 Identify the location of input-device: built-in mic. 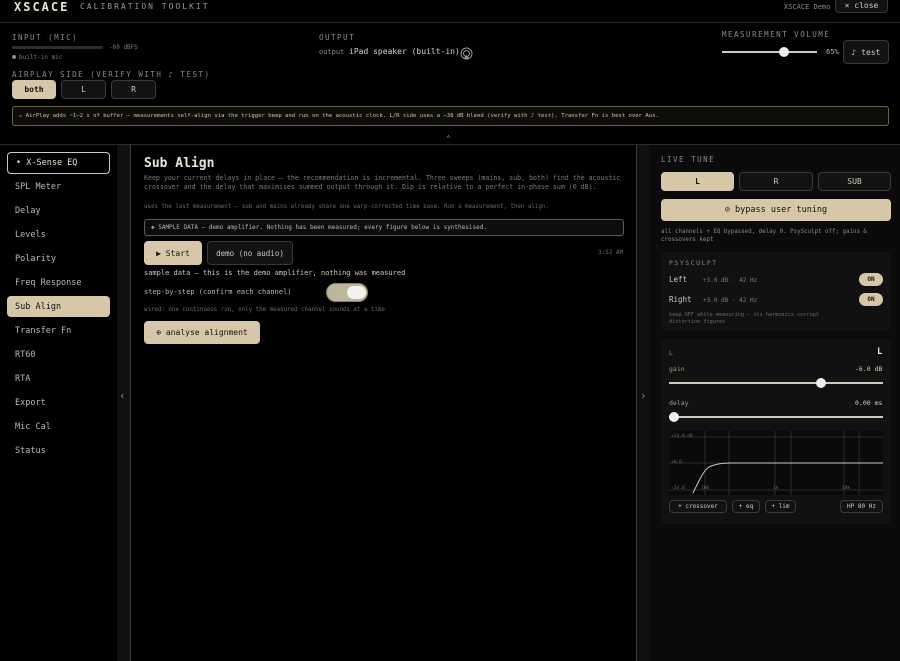
(41, 57).